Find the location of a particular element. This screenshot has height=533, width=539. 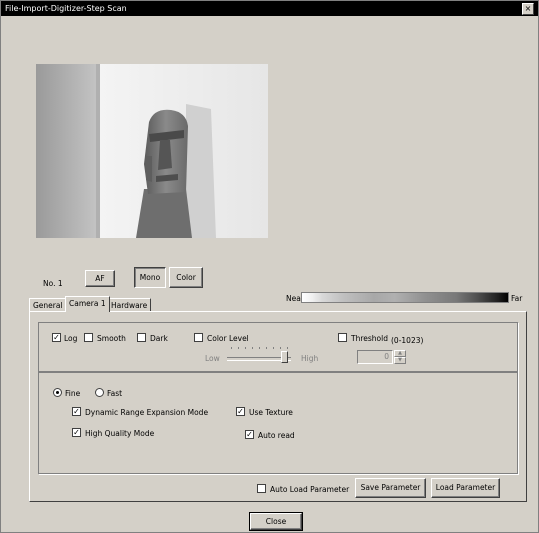

tab-general: General is located at coordinates (48, 304).